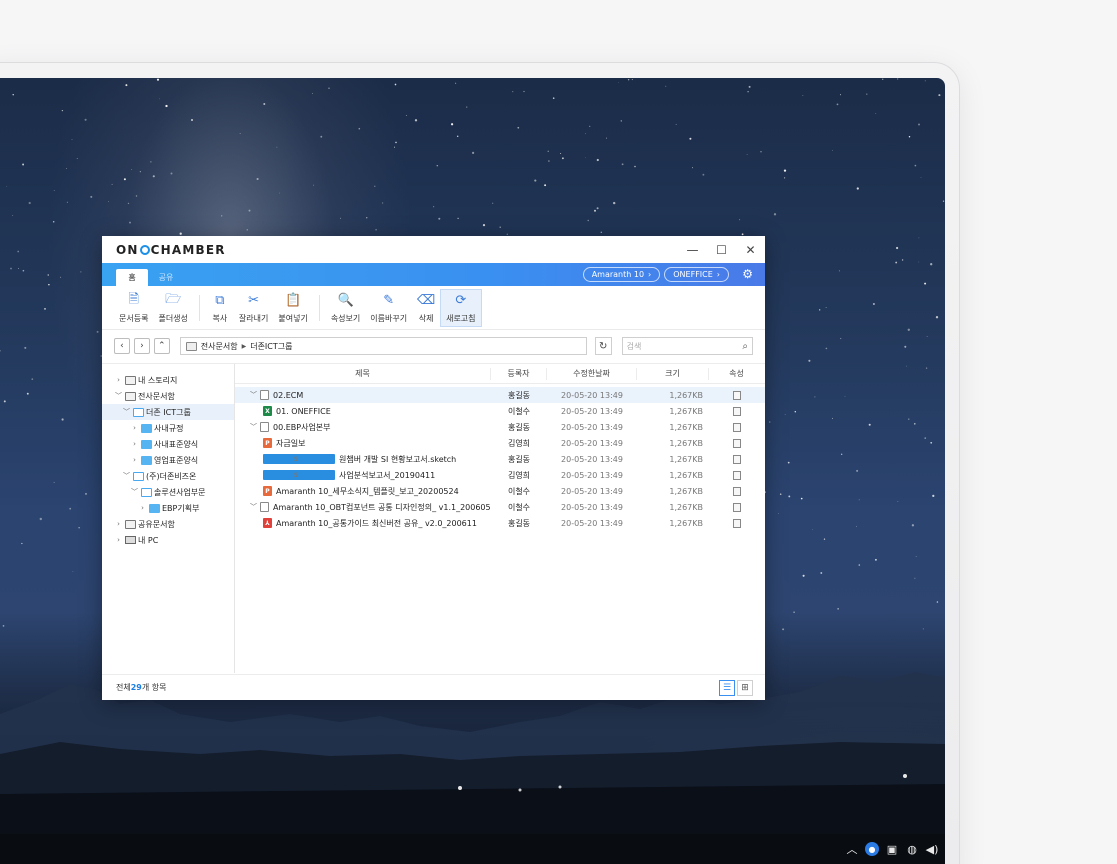 The width and height of the screenshot is (1117, 864). Describe the element at coordinates (747, 274) in the screenshot. I see `gear-icon: ⚙` at that location.